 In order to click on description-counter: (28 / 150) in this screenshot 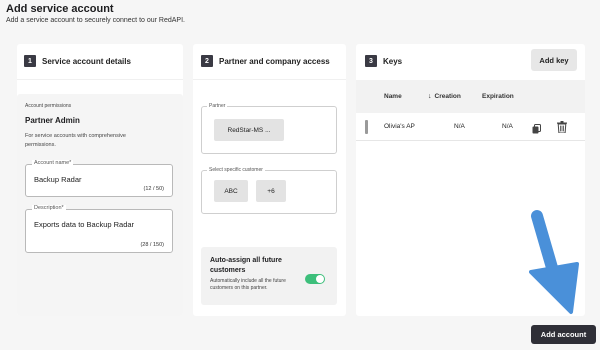, I will do `click(152, 245)`.